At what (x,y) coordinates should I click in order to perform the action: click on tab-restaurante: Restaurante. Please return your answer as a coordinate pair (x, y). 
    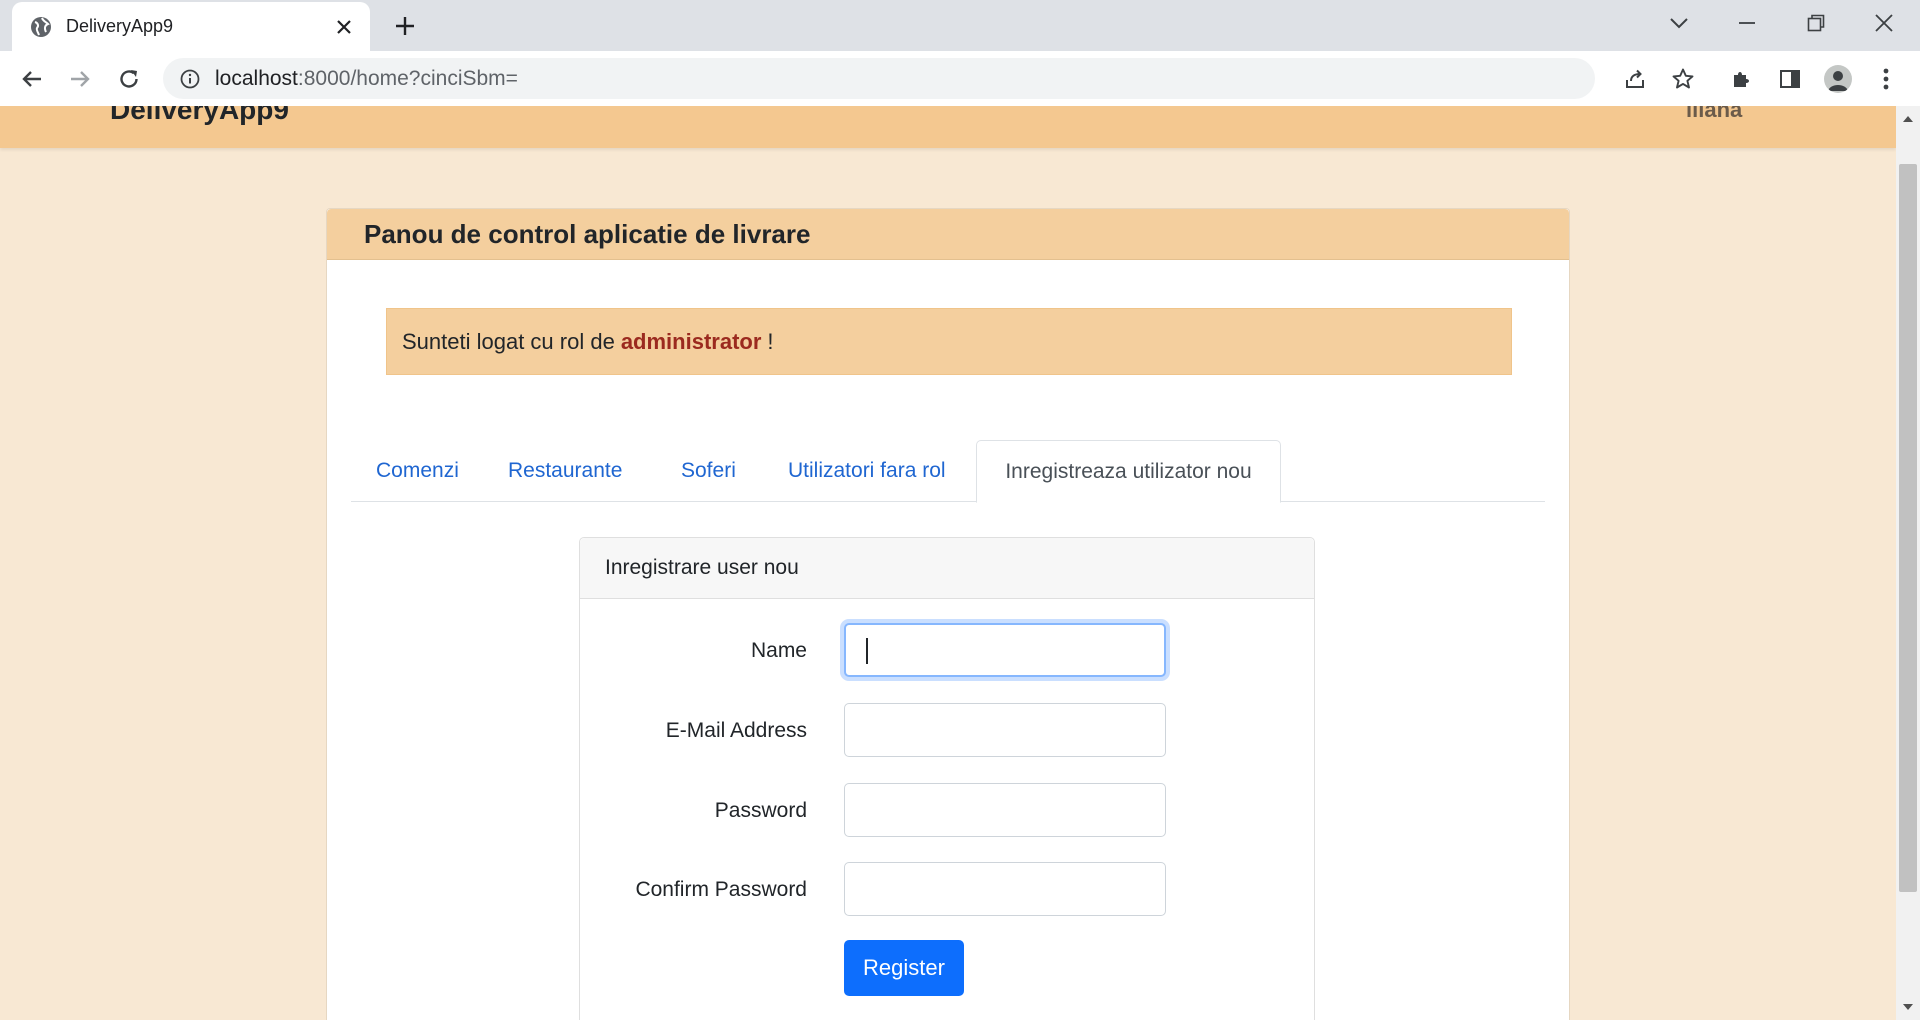
    Looking at the image, I should click on (565, 470).